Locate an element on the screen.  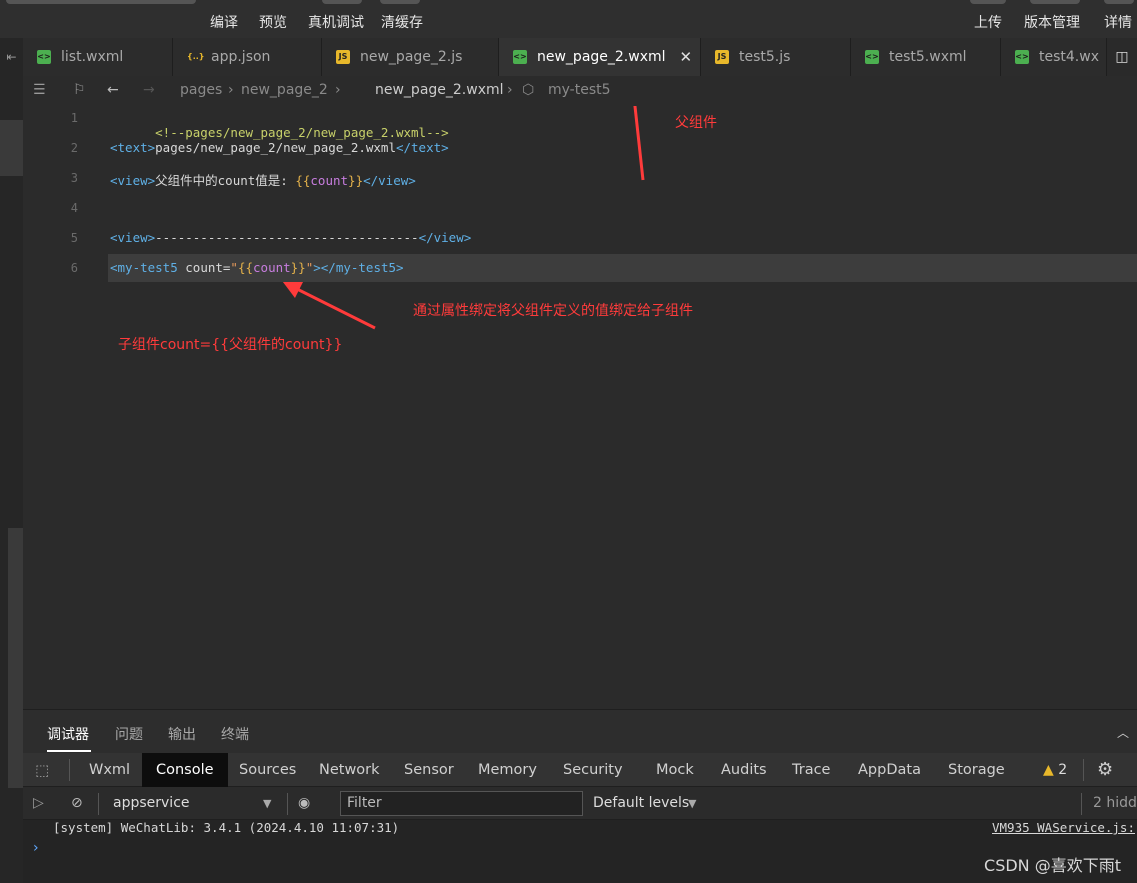
forward-arrow-icon: → is located at coordinates (149, 90).